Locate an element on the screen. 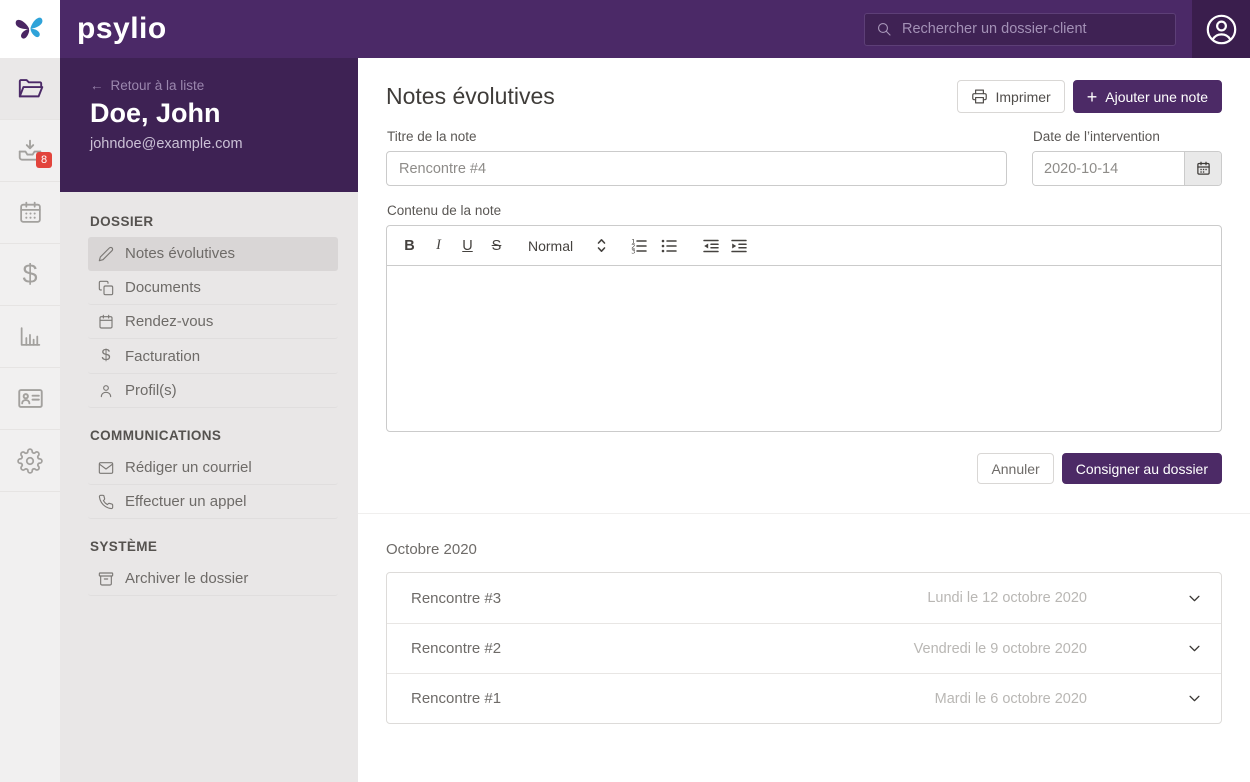  brand-name: psylio is located at coordinates (122, 28).